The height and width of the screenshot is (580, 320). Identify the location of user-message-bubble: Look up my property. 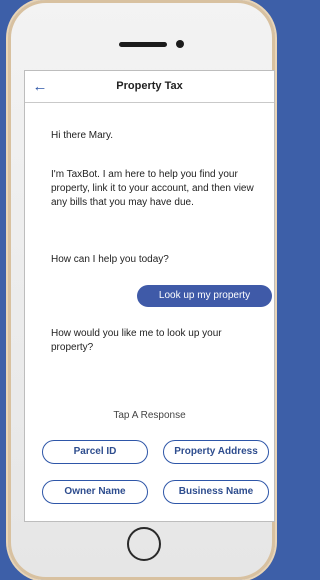
(204, 296).